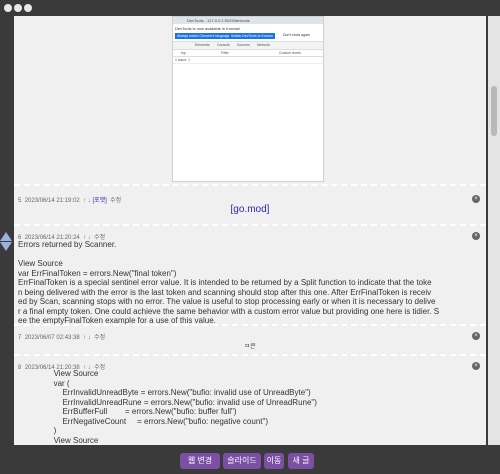 Image resolution: width=500 pixels, height=474 pixels. What do you see at coordinates (6, 246) in the screenshot?
I see `scroll-down-icon` at bounding box center [6, 246].